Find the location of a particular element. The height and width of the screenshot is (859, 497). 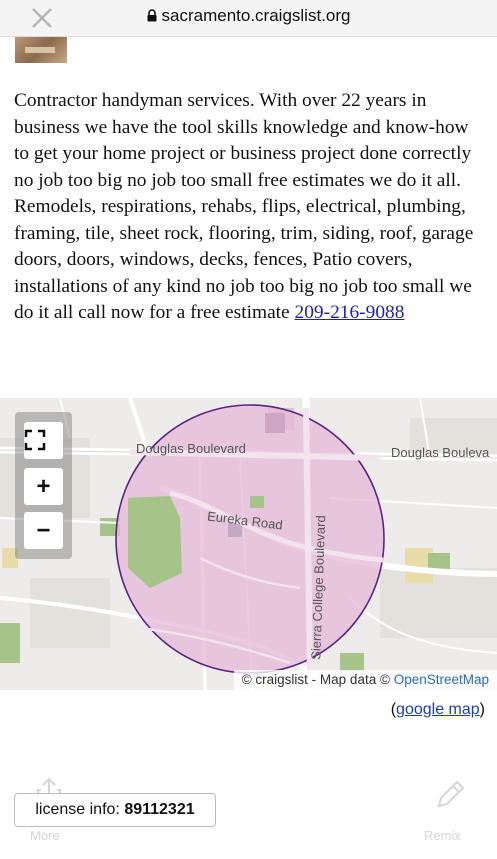

browser-address-bar: sacramento.craigslist.org is located at coordinates (248, 18).